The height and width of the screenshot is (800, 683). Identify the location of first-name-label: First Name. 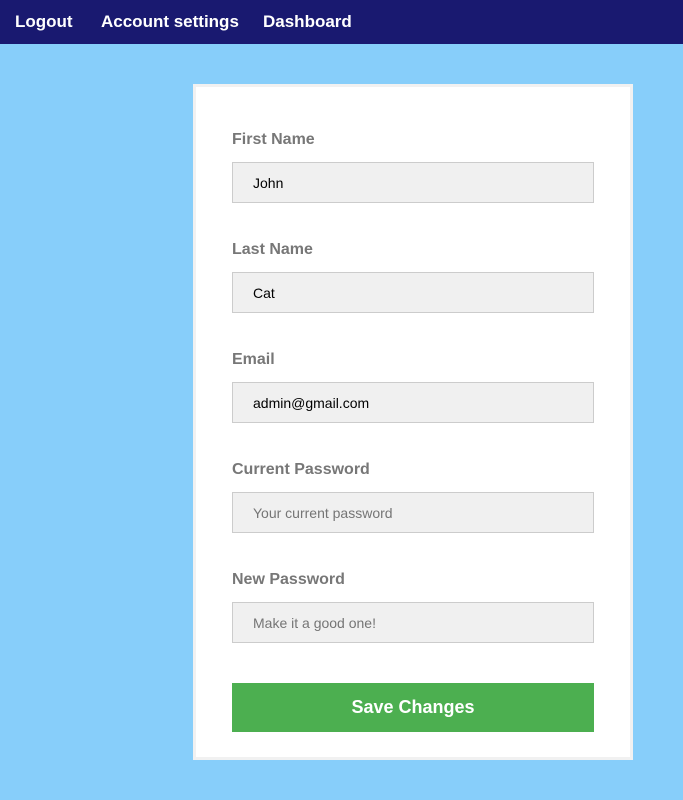
(273, 139).